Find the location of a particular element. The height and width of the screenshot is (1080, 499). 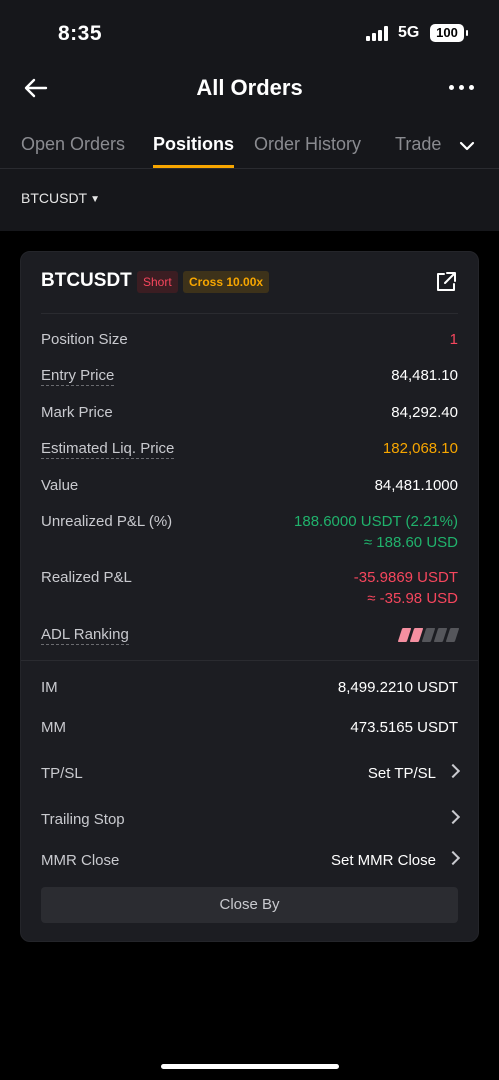

share-icon is located at coordinates (446, 282).